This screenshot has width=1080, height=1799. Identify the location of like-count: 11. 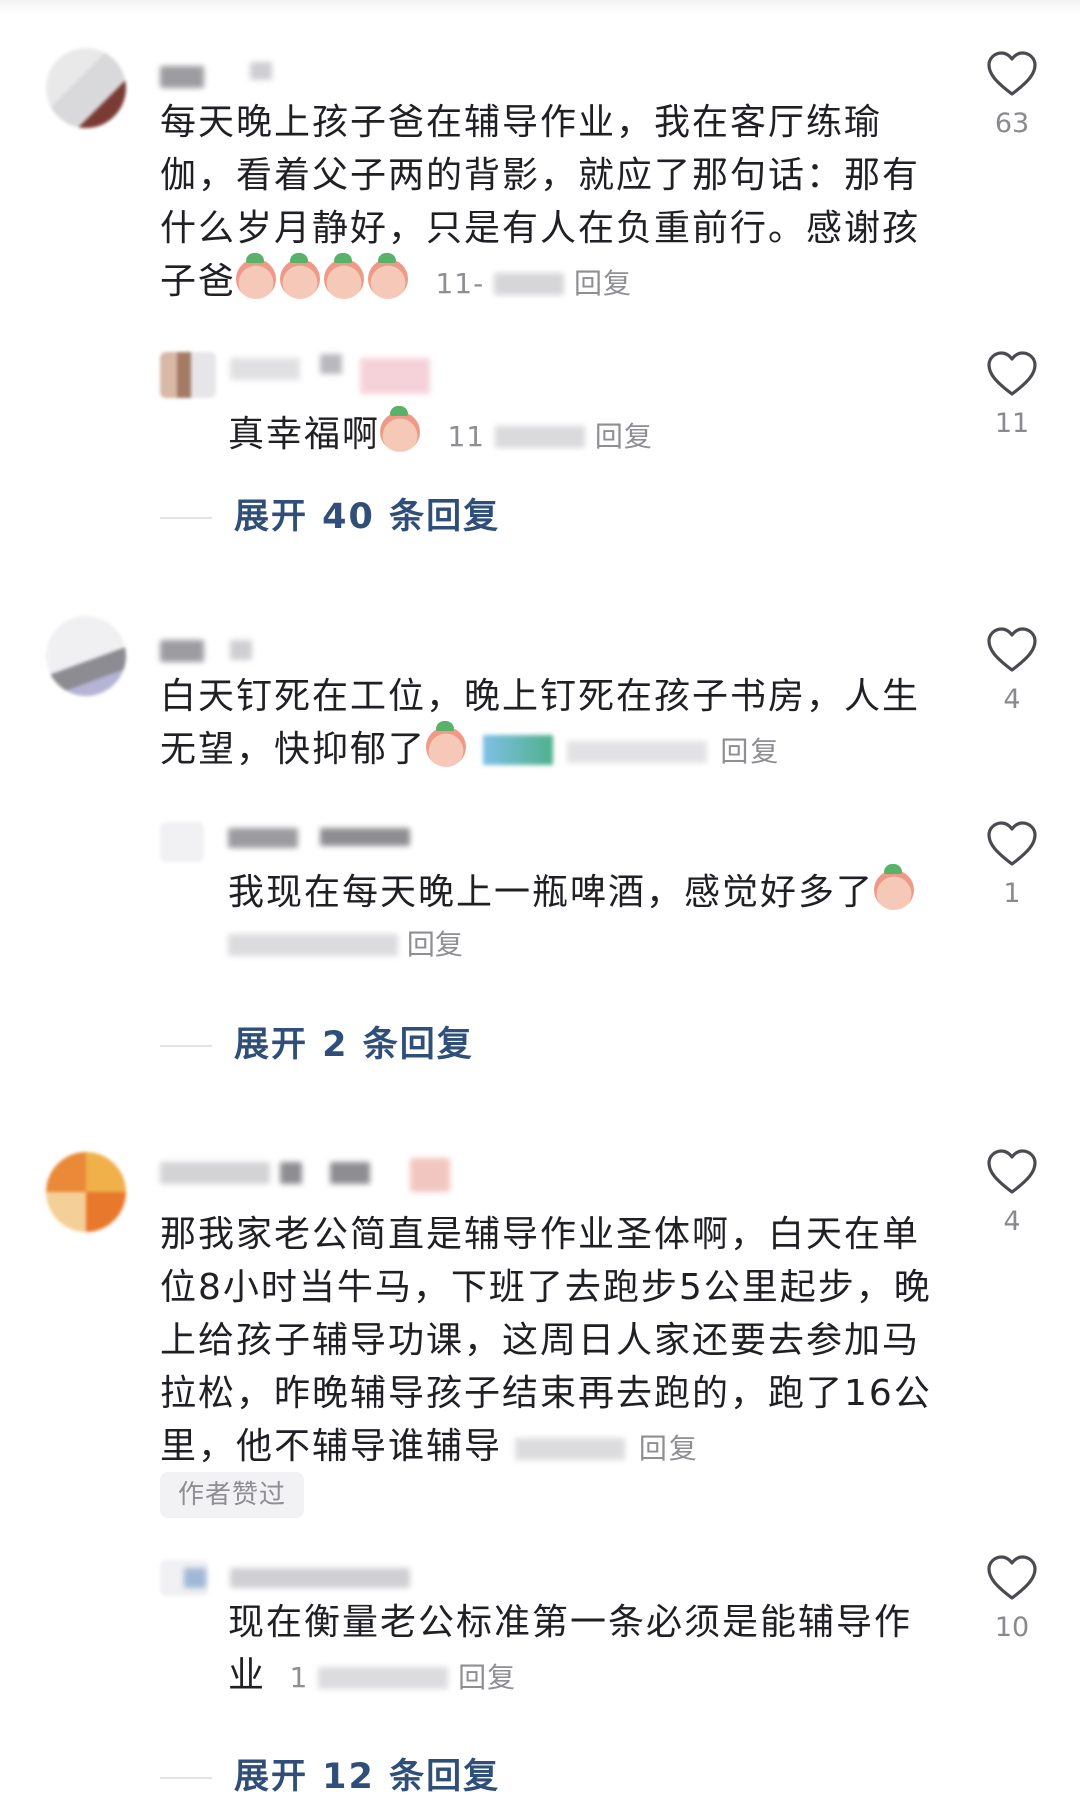
(1012, 423).